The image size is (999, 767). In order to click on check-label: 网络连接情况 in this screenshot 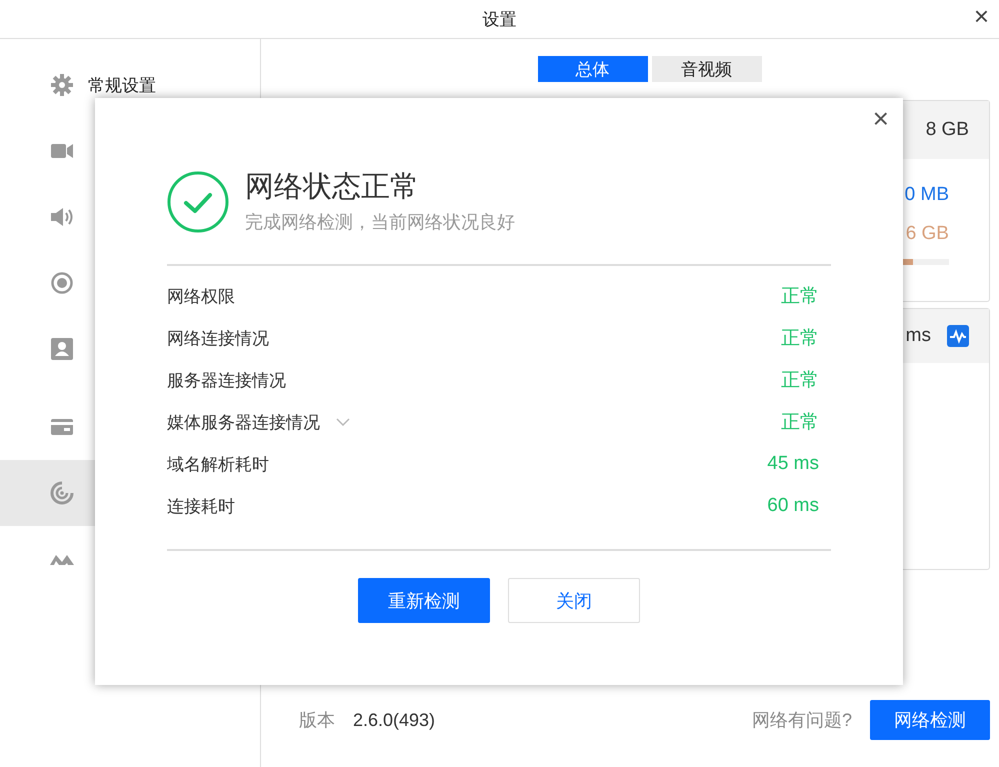, I will do `click(218, 339)`.